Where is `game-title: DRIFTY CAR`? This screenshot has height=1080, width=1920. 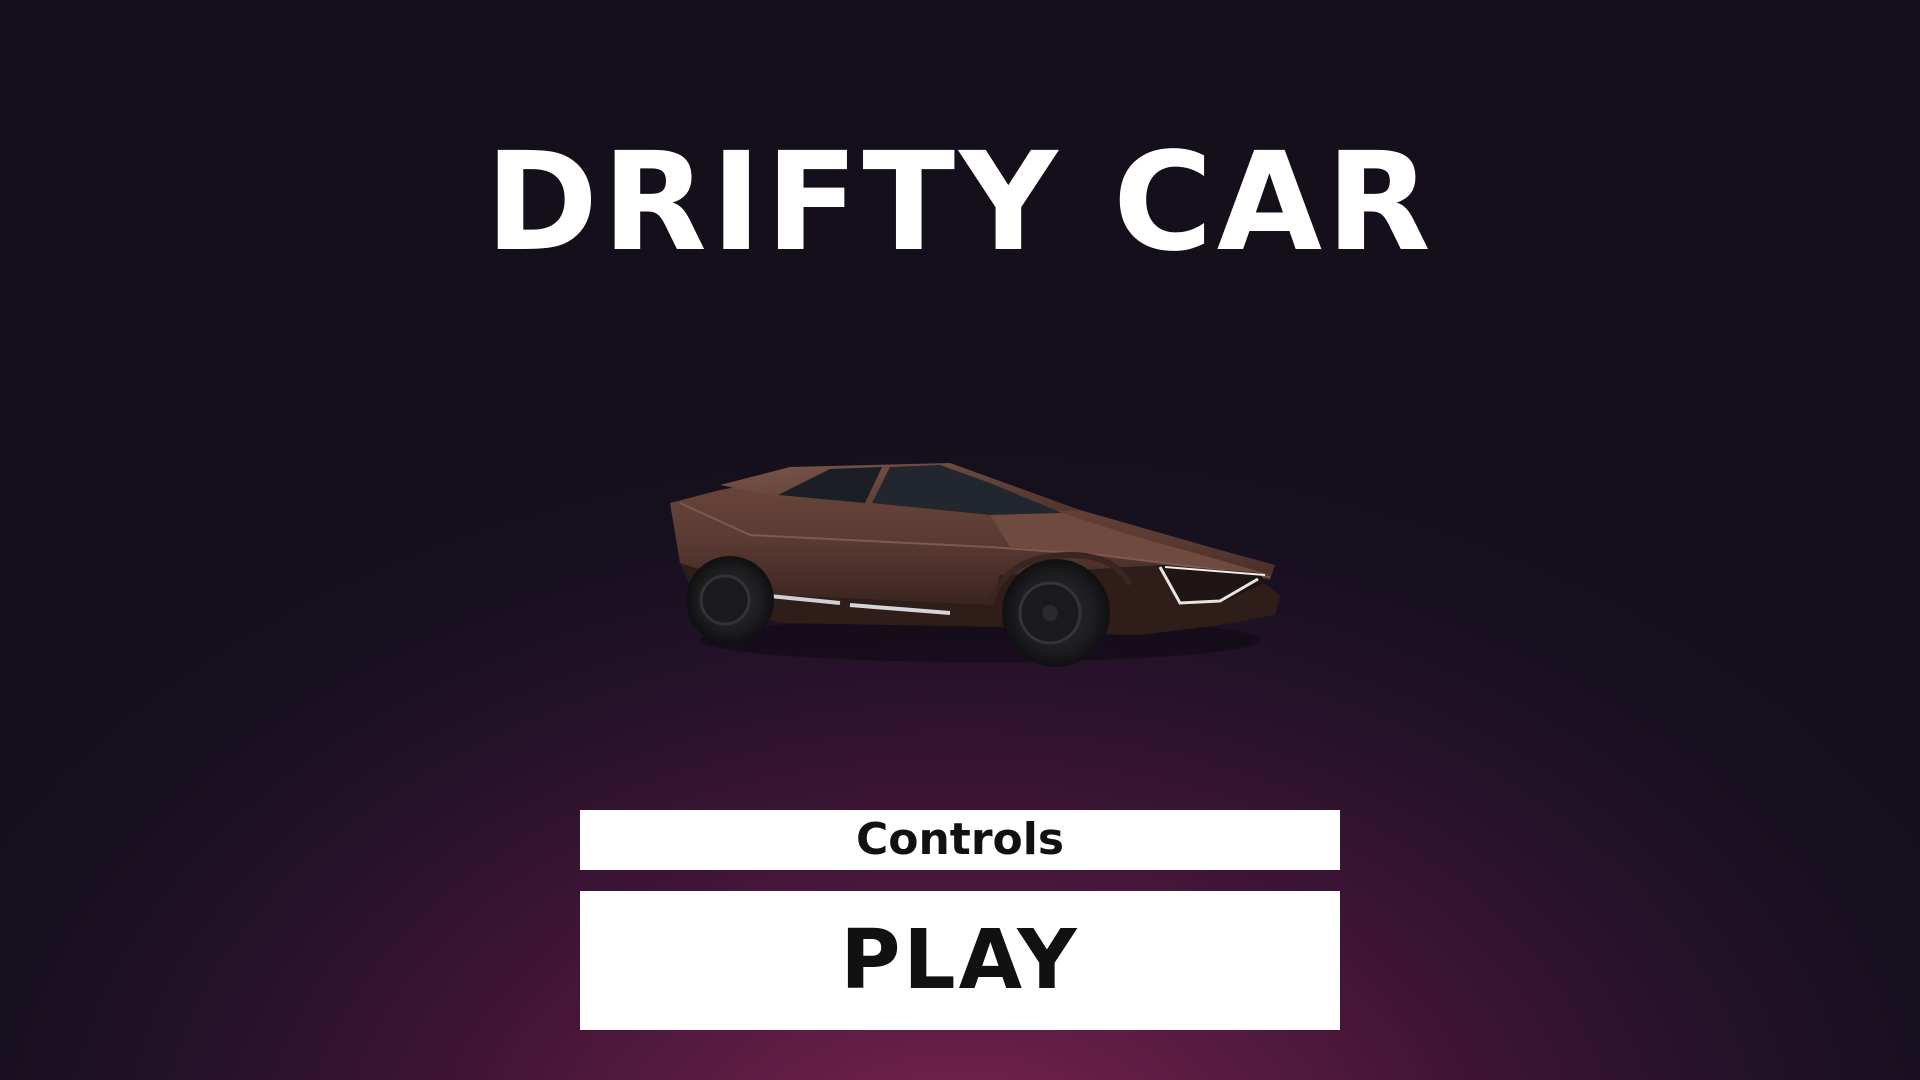 game-title: DRIFTY CAR is located at coordinates (960, 203).